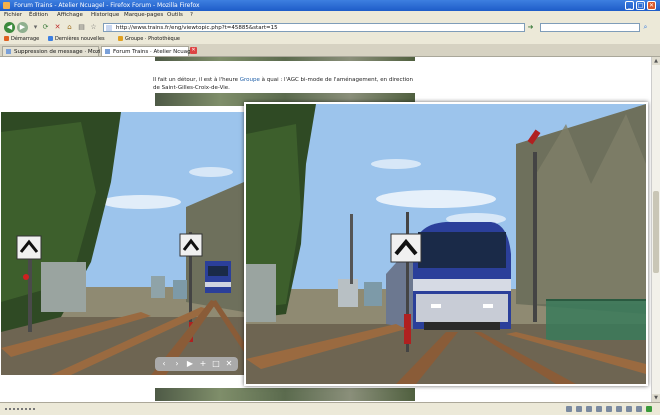 Image resolution: width=660 pixels, height=415 pixels. I want to click on menu-edit: Édition, so click(38, 15).